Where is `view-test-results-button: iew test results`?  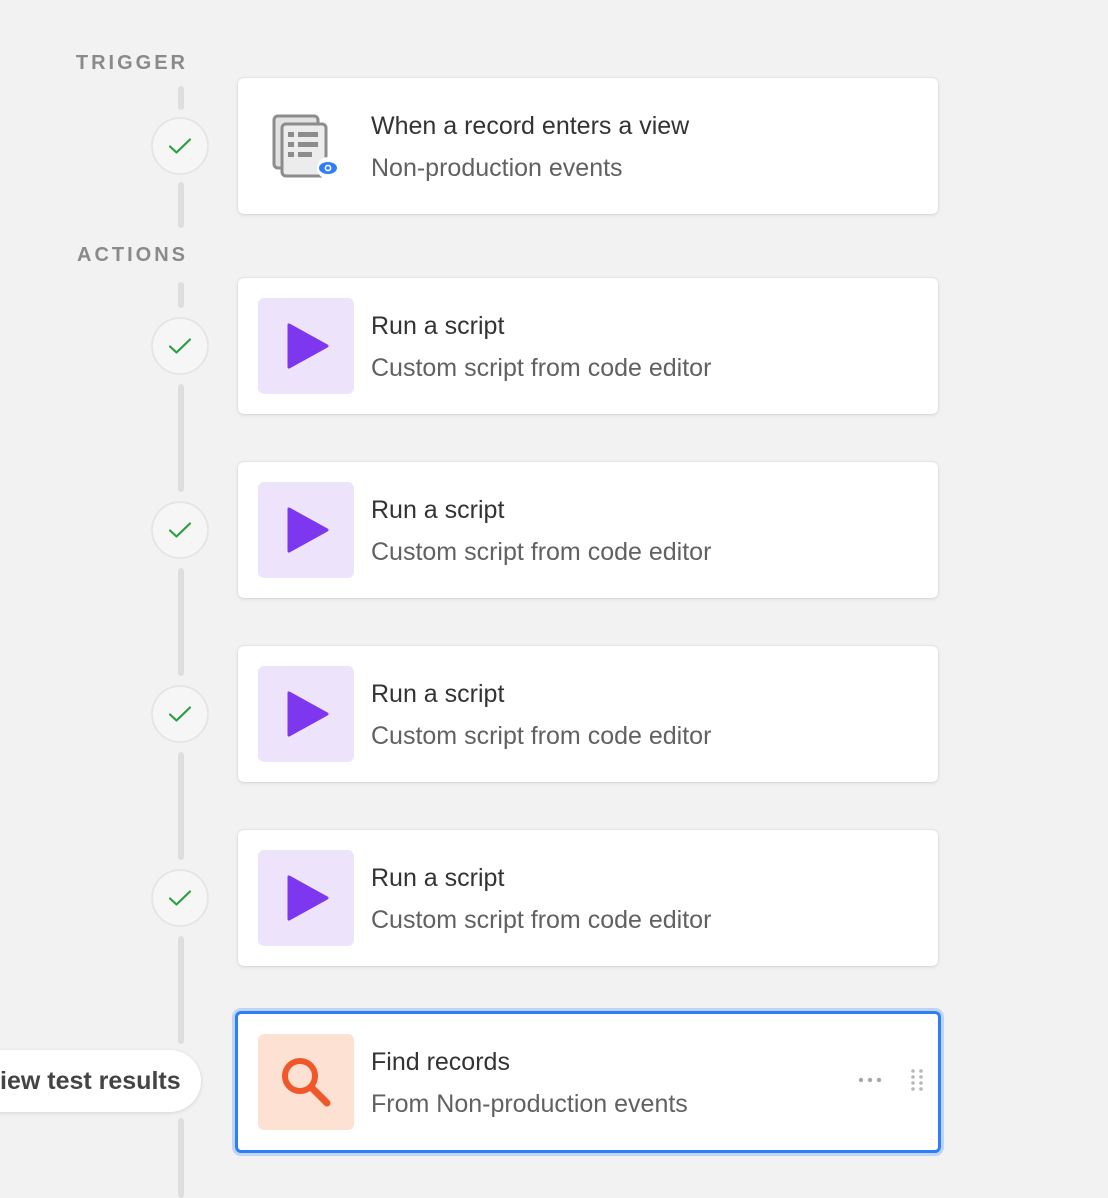
view-test-results-button: iew test results is located at coordinates (100, 1081).